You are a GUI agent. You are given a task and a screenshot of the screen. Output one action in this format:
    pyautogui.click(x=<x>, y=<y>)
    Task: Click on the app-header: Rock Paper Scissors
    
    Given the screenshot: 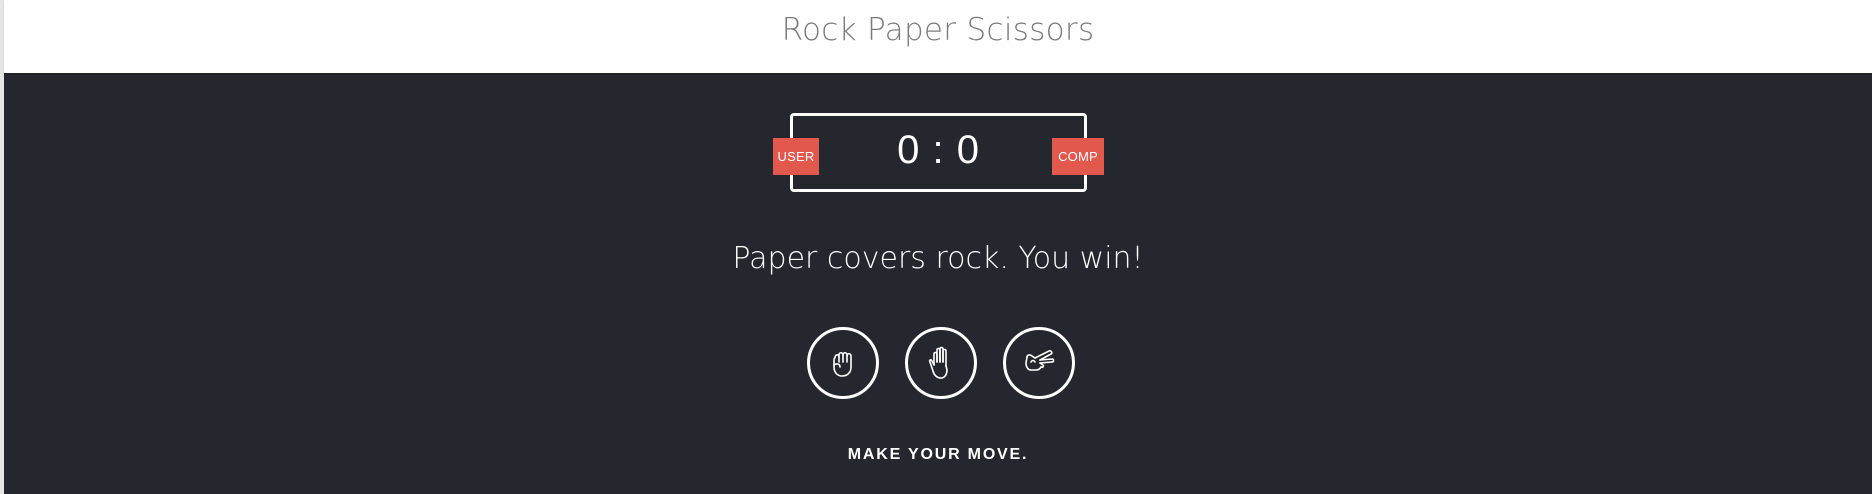 What is the action you would take?
    pyautogui.click(x=938, y=36)
    